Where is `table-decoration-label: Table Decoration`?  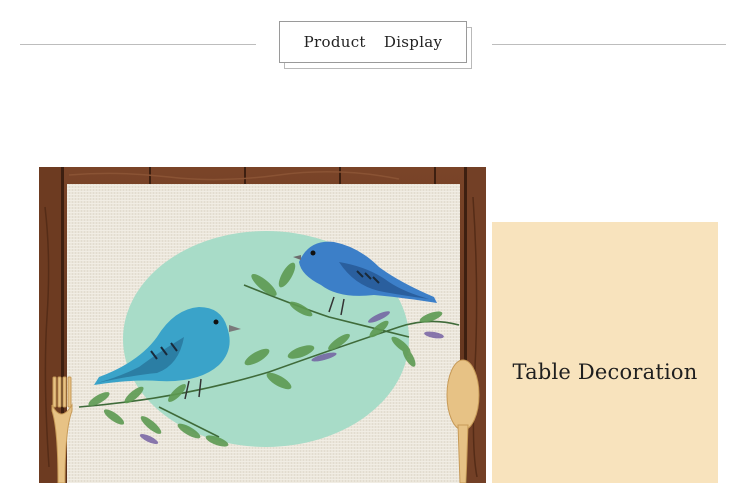 table-decoration-label: Table Decoration is located at coordinates (605, 372).